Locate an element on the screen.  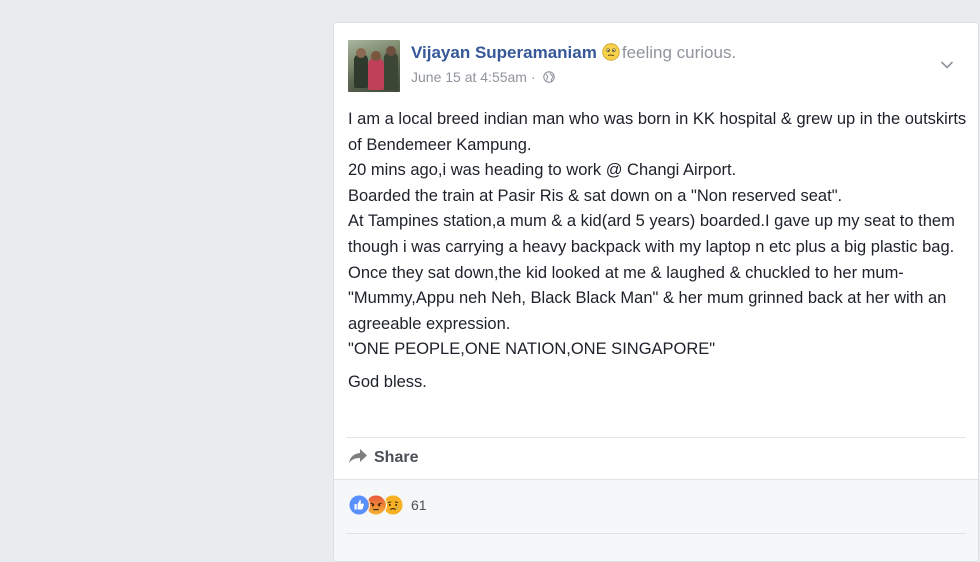
footer-divider is located at coordinates (656, 533).